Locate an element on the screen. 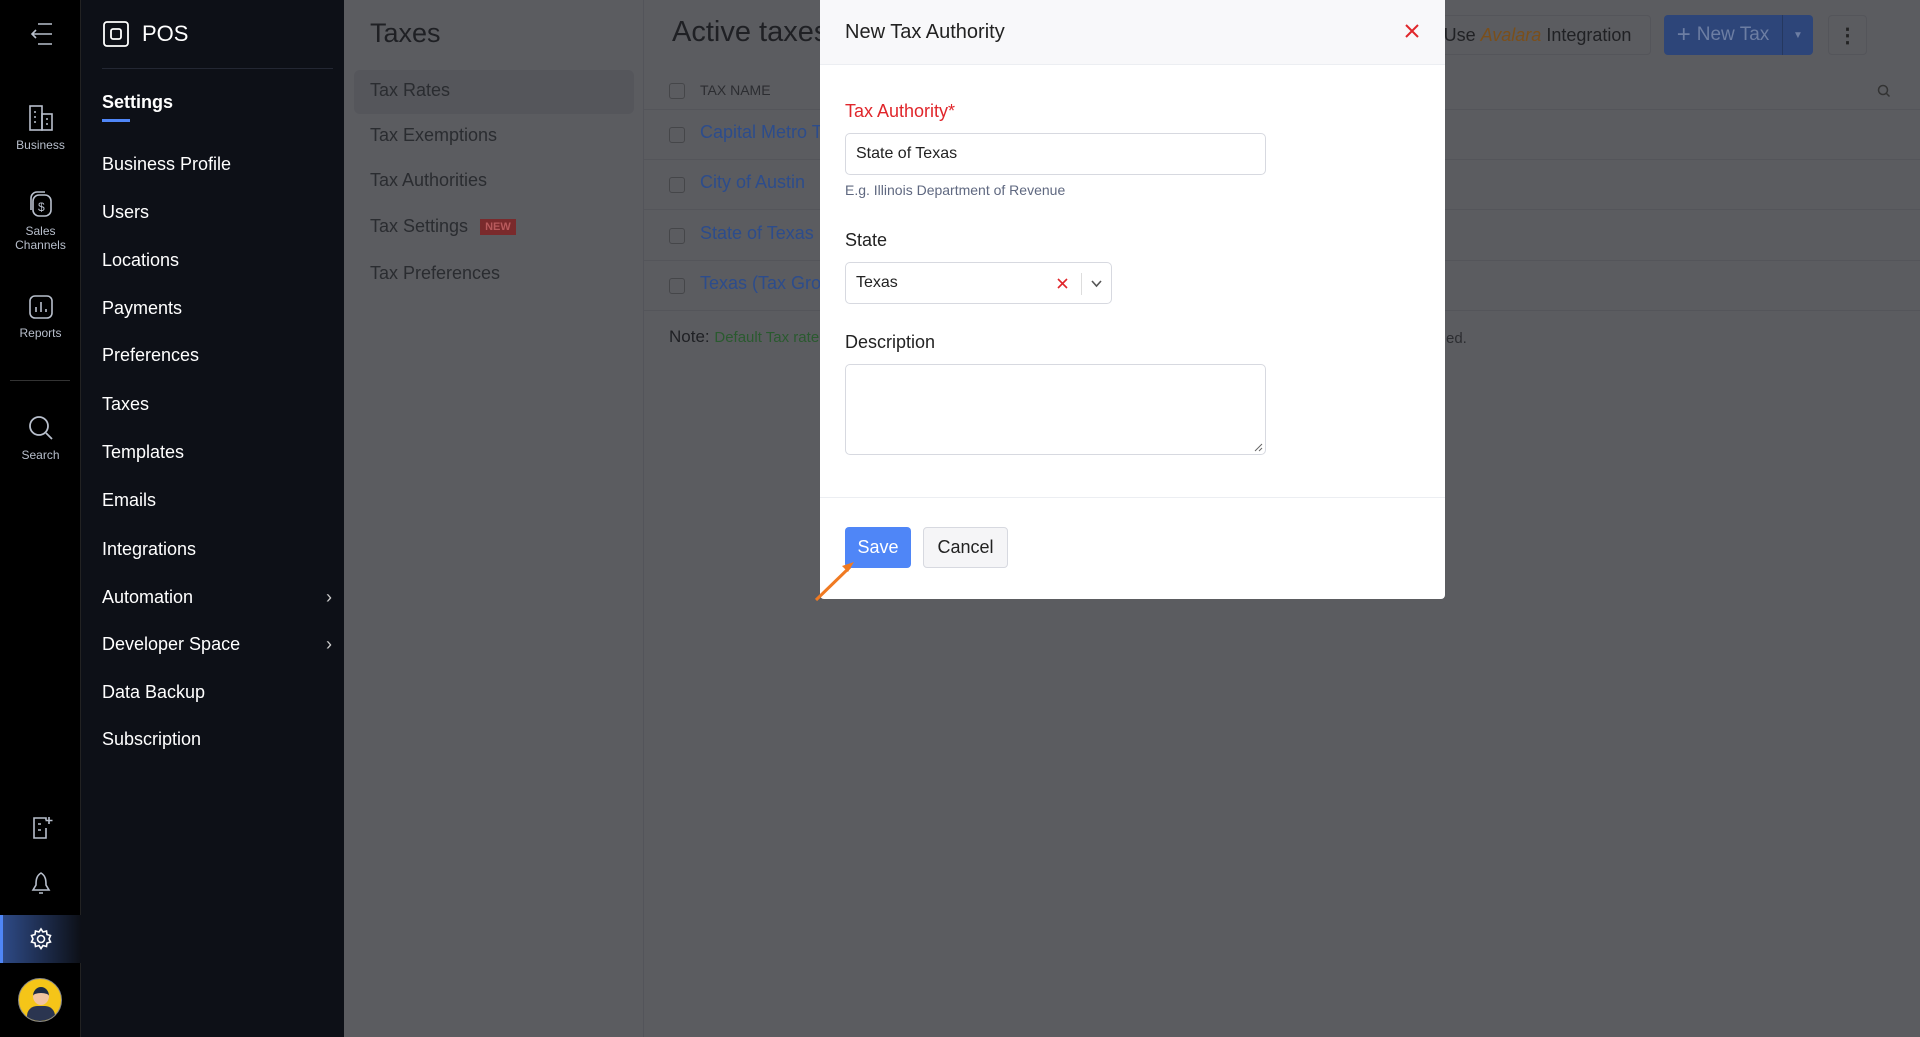  rail-channels-label: Channels is located at coordinates (40, 245).